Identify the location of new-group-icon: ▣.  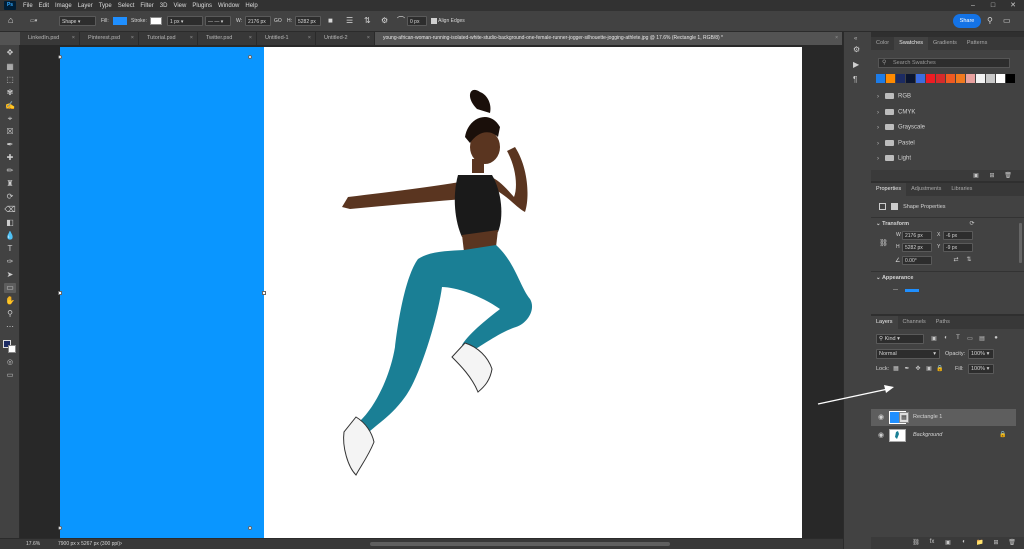
(976, 175).